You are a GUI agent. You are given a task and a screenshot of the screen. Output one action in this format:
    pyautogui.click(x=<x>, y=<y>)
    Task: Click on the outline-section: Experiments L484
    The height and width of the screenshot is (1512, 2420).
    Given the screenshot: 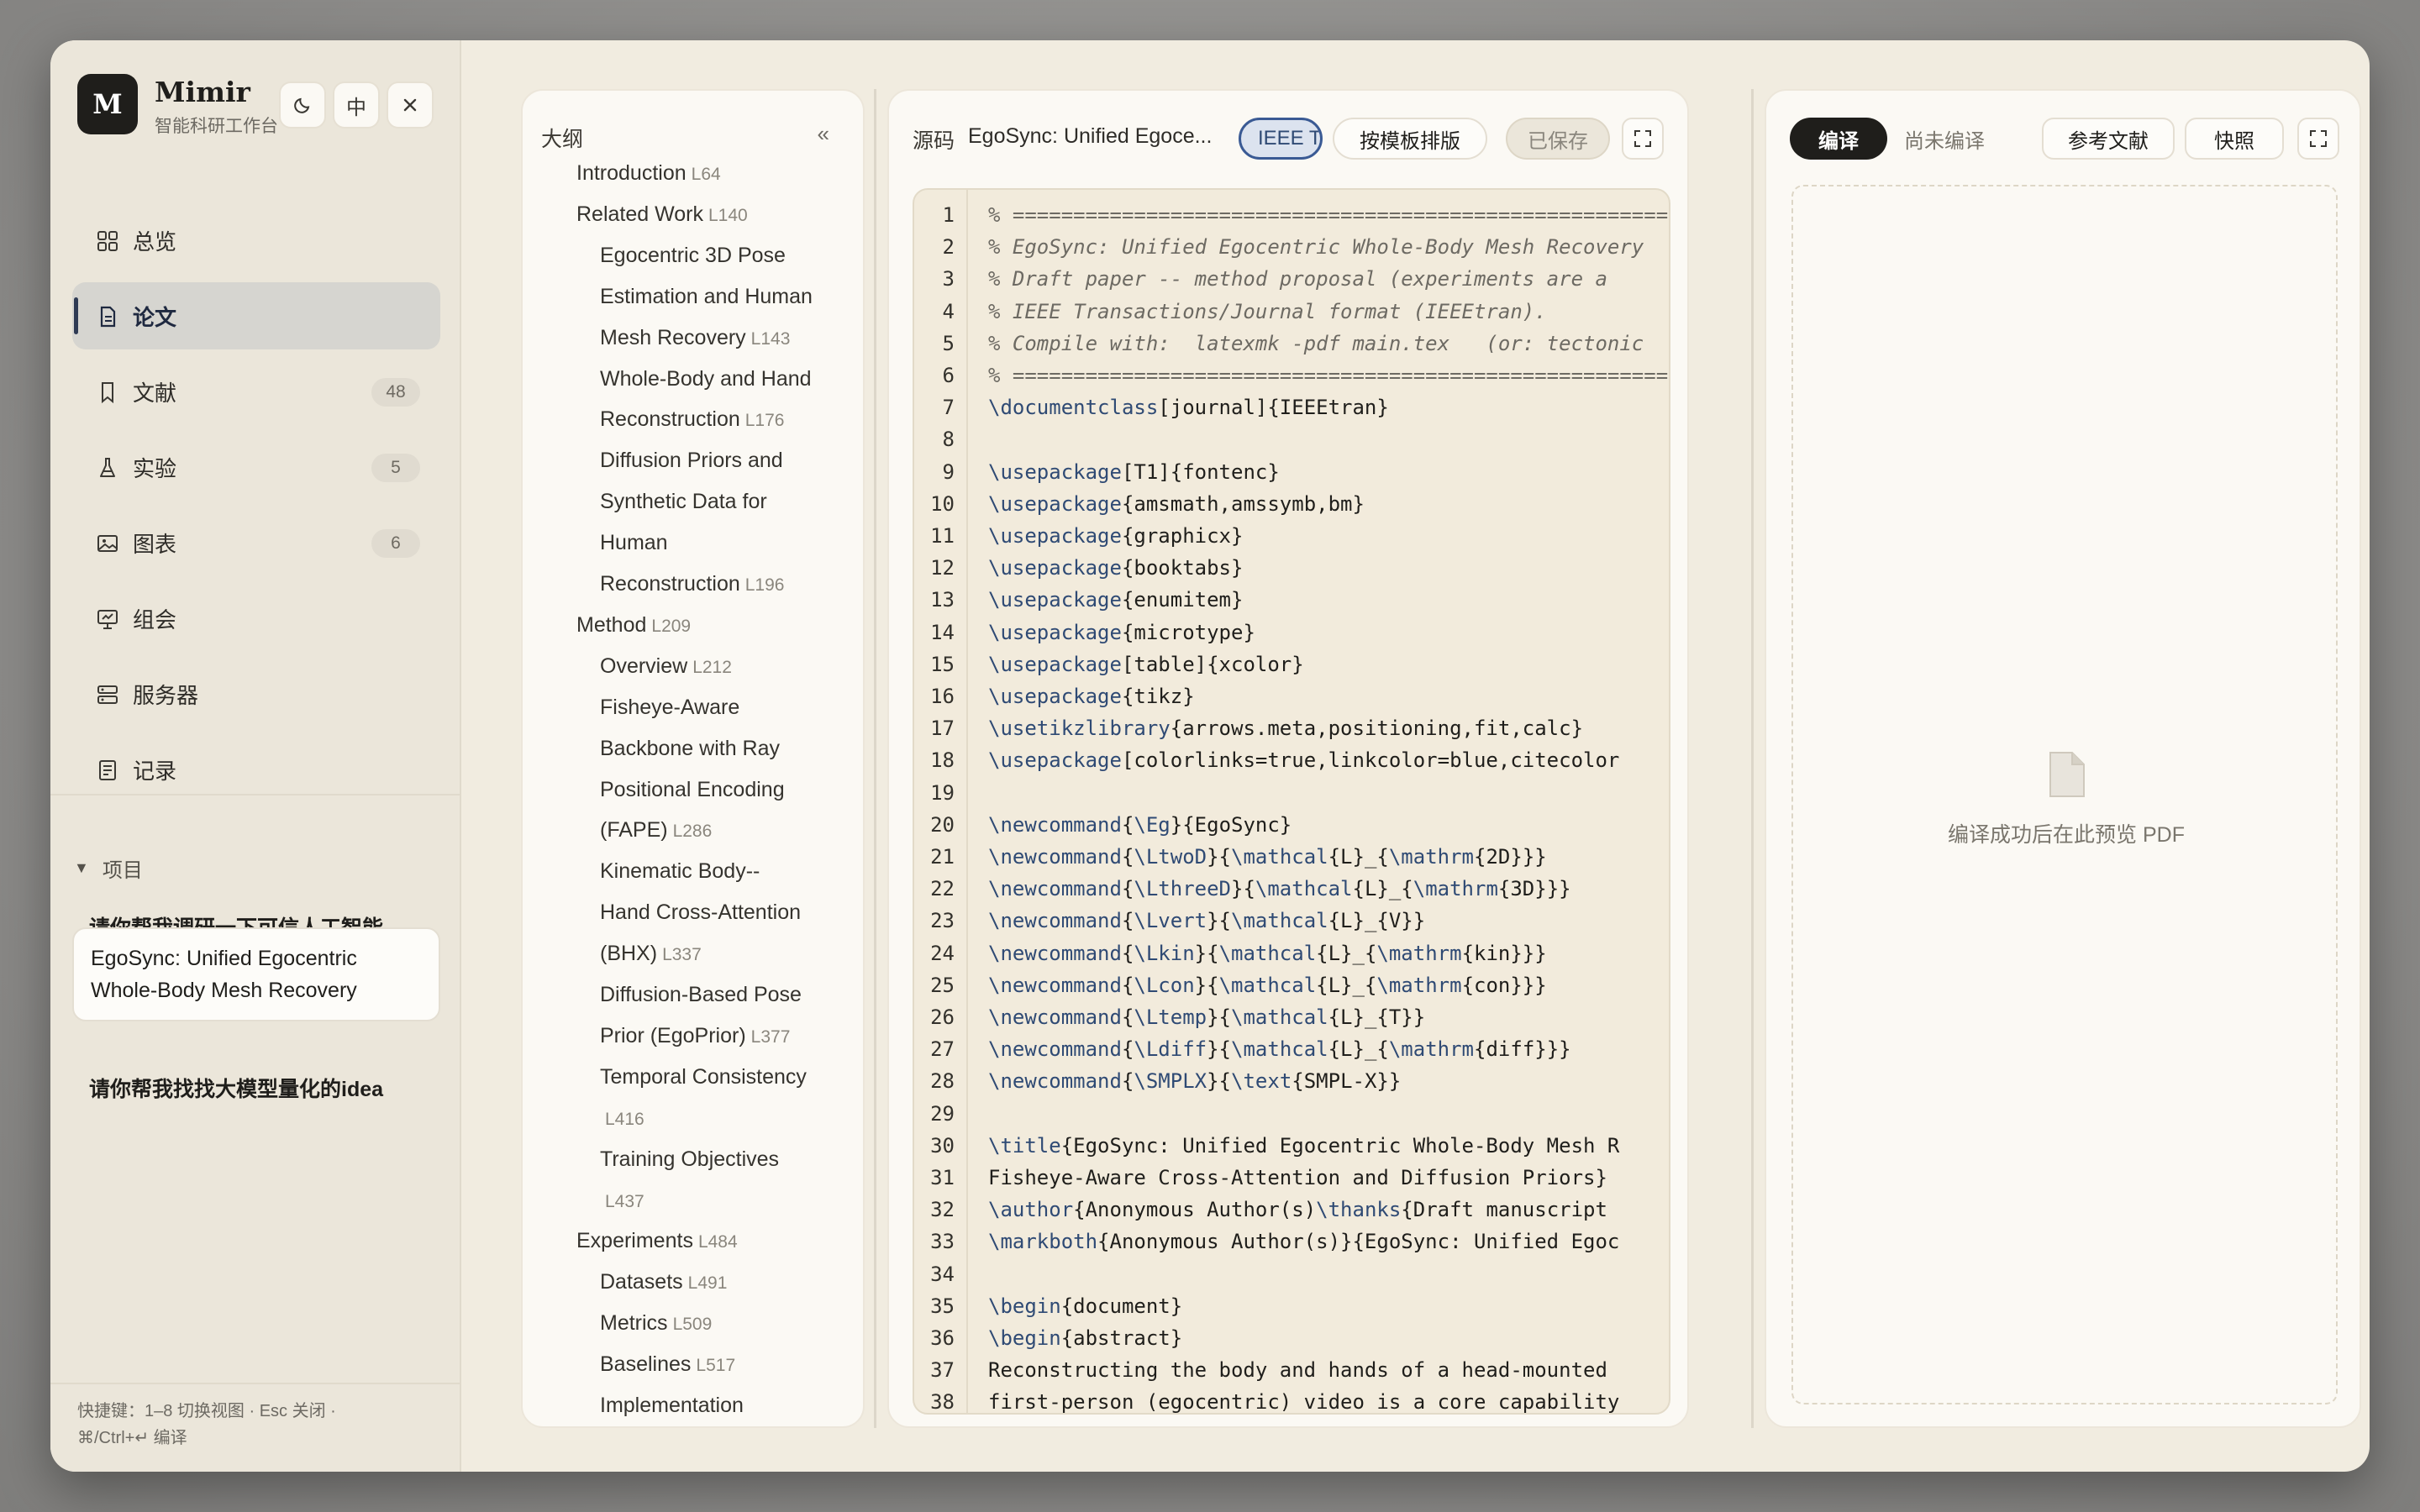 What is the action you would take?
    pyautogui.click(x=657, y=1241)
    